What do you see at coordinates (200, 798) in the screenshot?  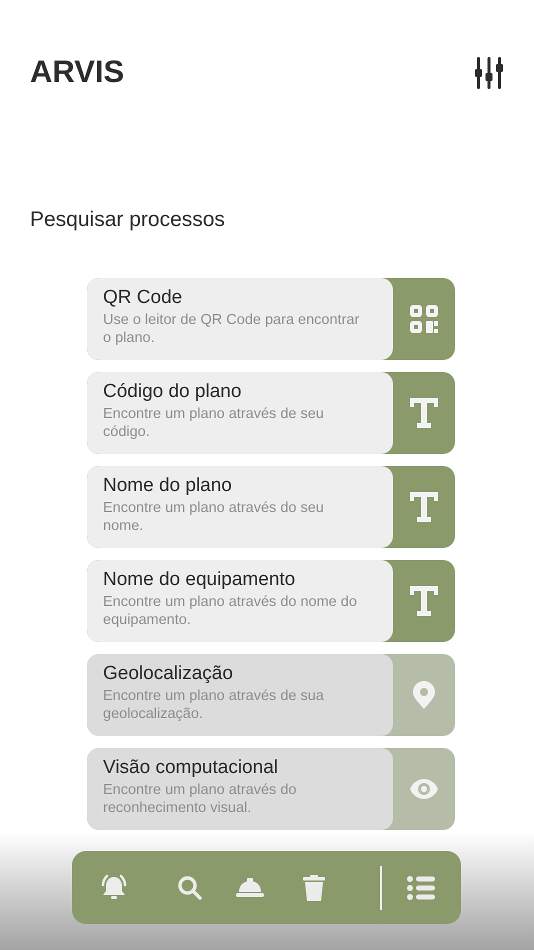 I see `option-description: Encontre um plano através do reconhecimento visual.` at bounding box center [200, 798].